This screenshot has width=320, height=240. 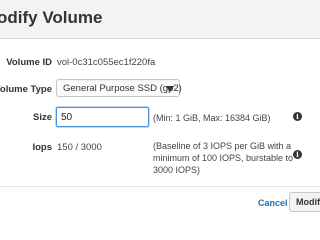 I want to click on dialog-title: odify Volume, so click(x=51, y=17).